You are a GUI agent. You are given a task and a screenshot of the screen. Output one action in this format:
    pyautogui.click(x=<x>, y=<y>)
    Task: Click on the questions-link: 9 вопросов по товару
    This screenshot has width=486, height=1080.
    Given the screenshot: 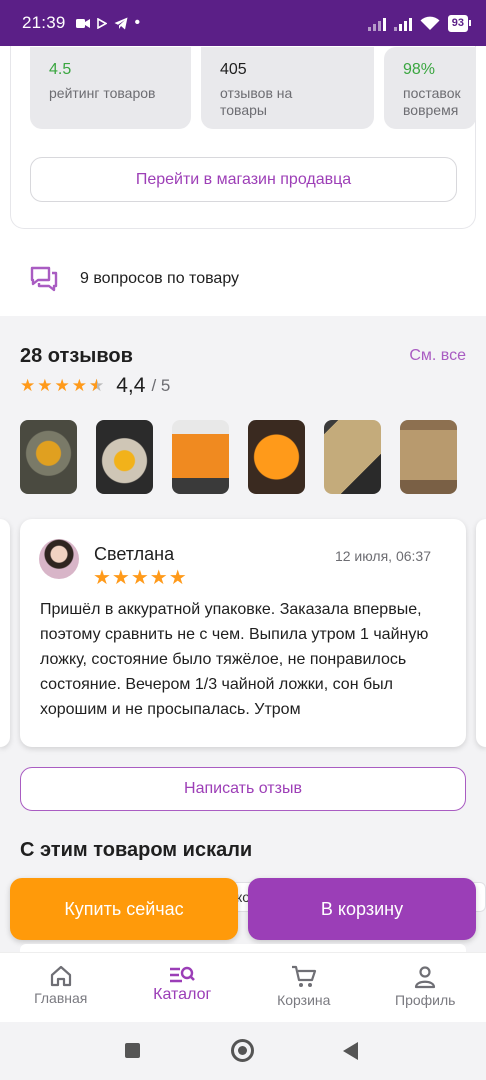 What is the action you would take?
    pyautogui.click(x=134, y=279)
    